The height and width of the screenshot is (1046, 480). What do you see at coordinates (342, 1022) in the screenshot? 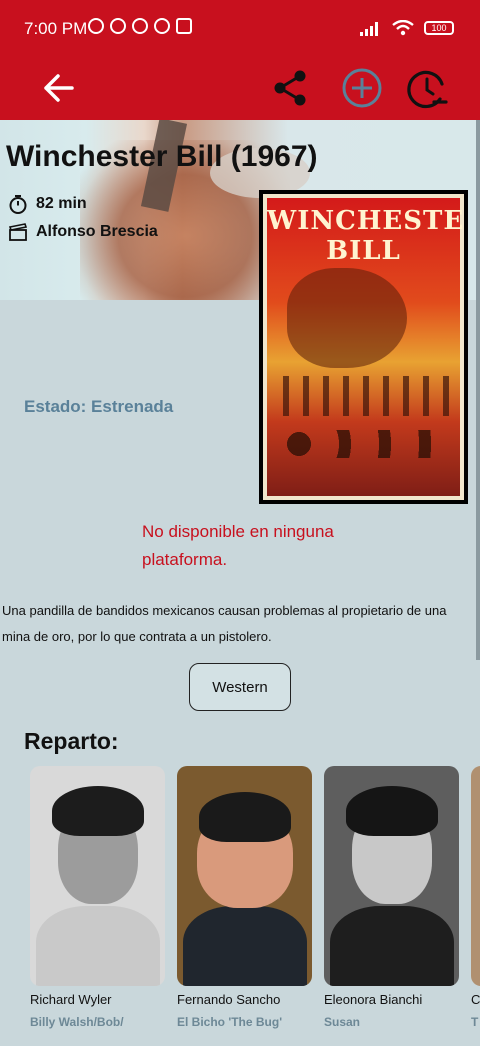
I see `character-name: Susan` at bounding box center [342, 1022].